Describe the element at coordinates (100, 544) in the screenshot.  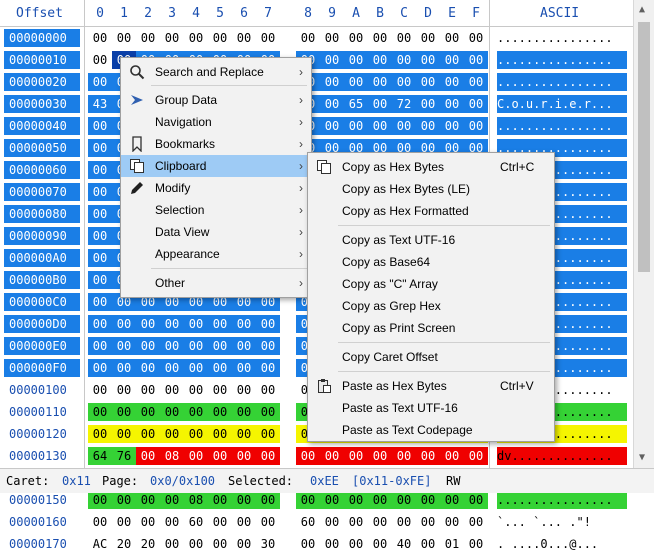
I see `hex-byte: AC` at that location.